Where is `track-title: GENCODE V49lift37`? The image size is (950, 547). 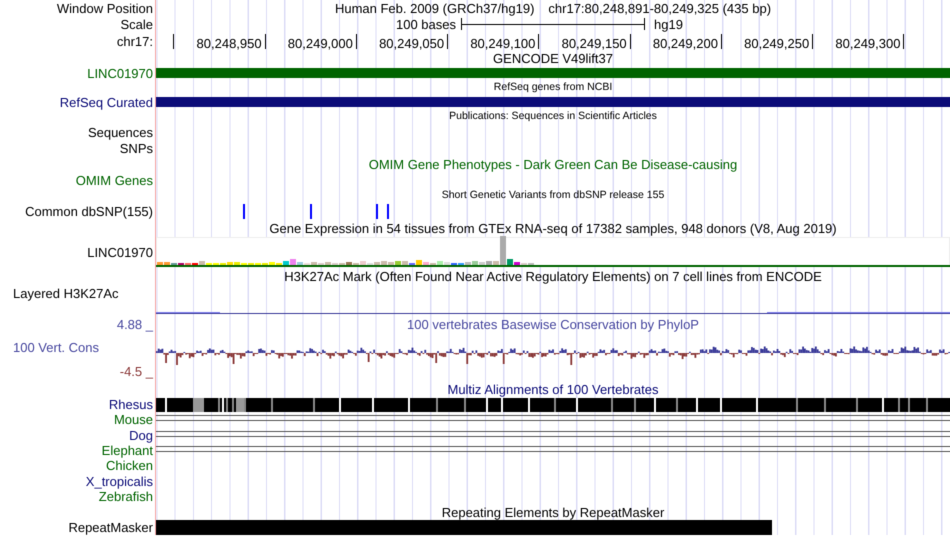
track-title: GENCODE V49lift37 is located at coordinates (553, 58).